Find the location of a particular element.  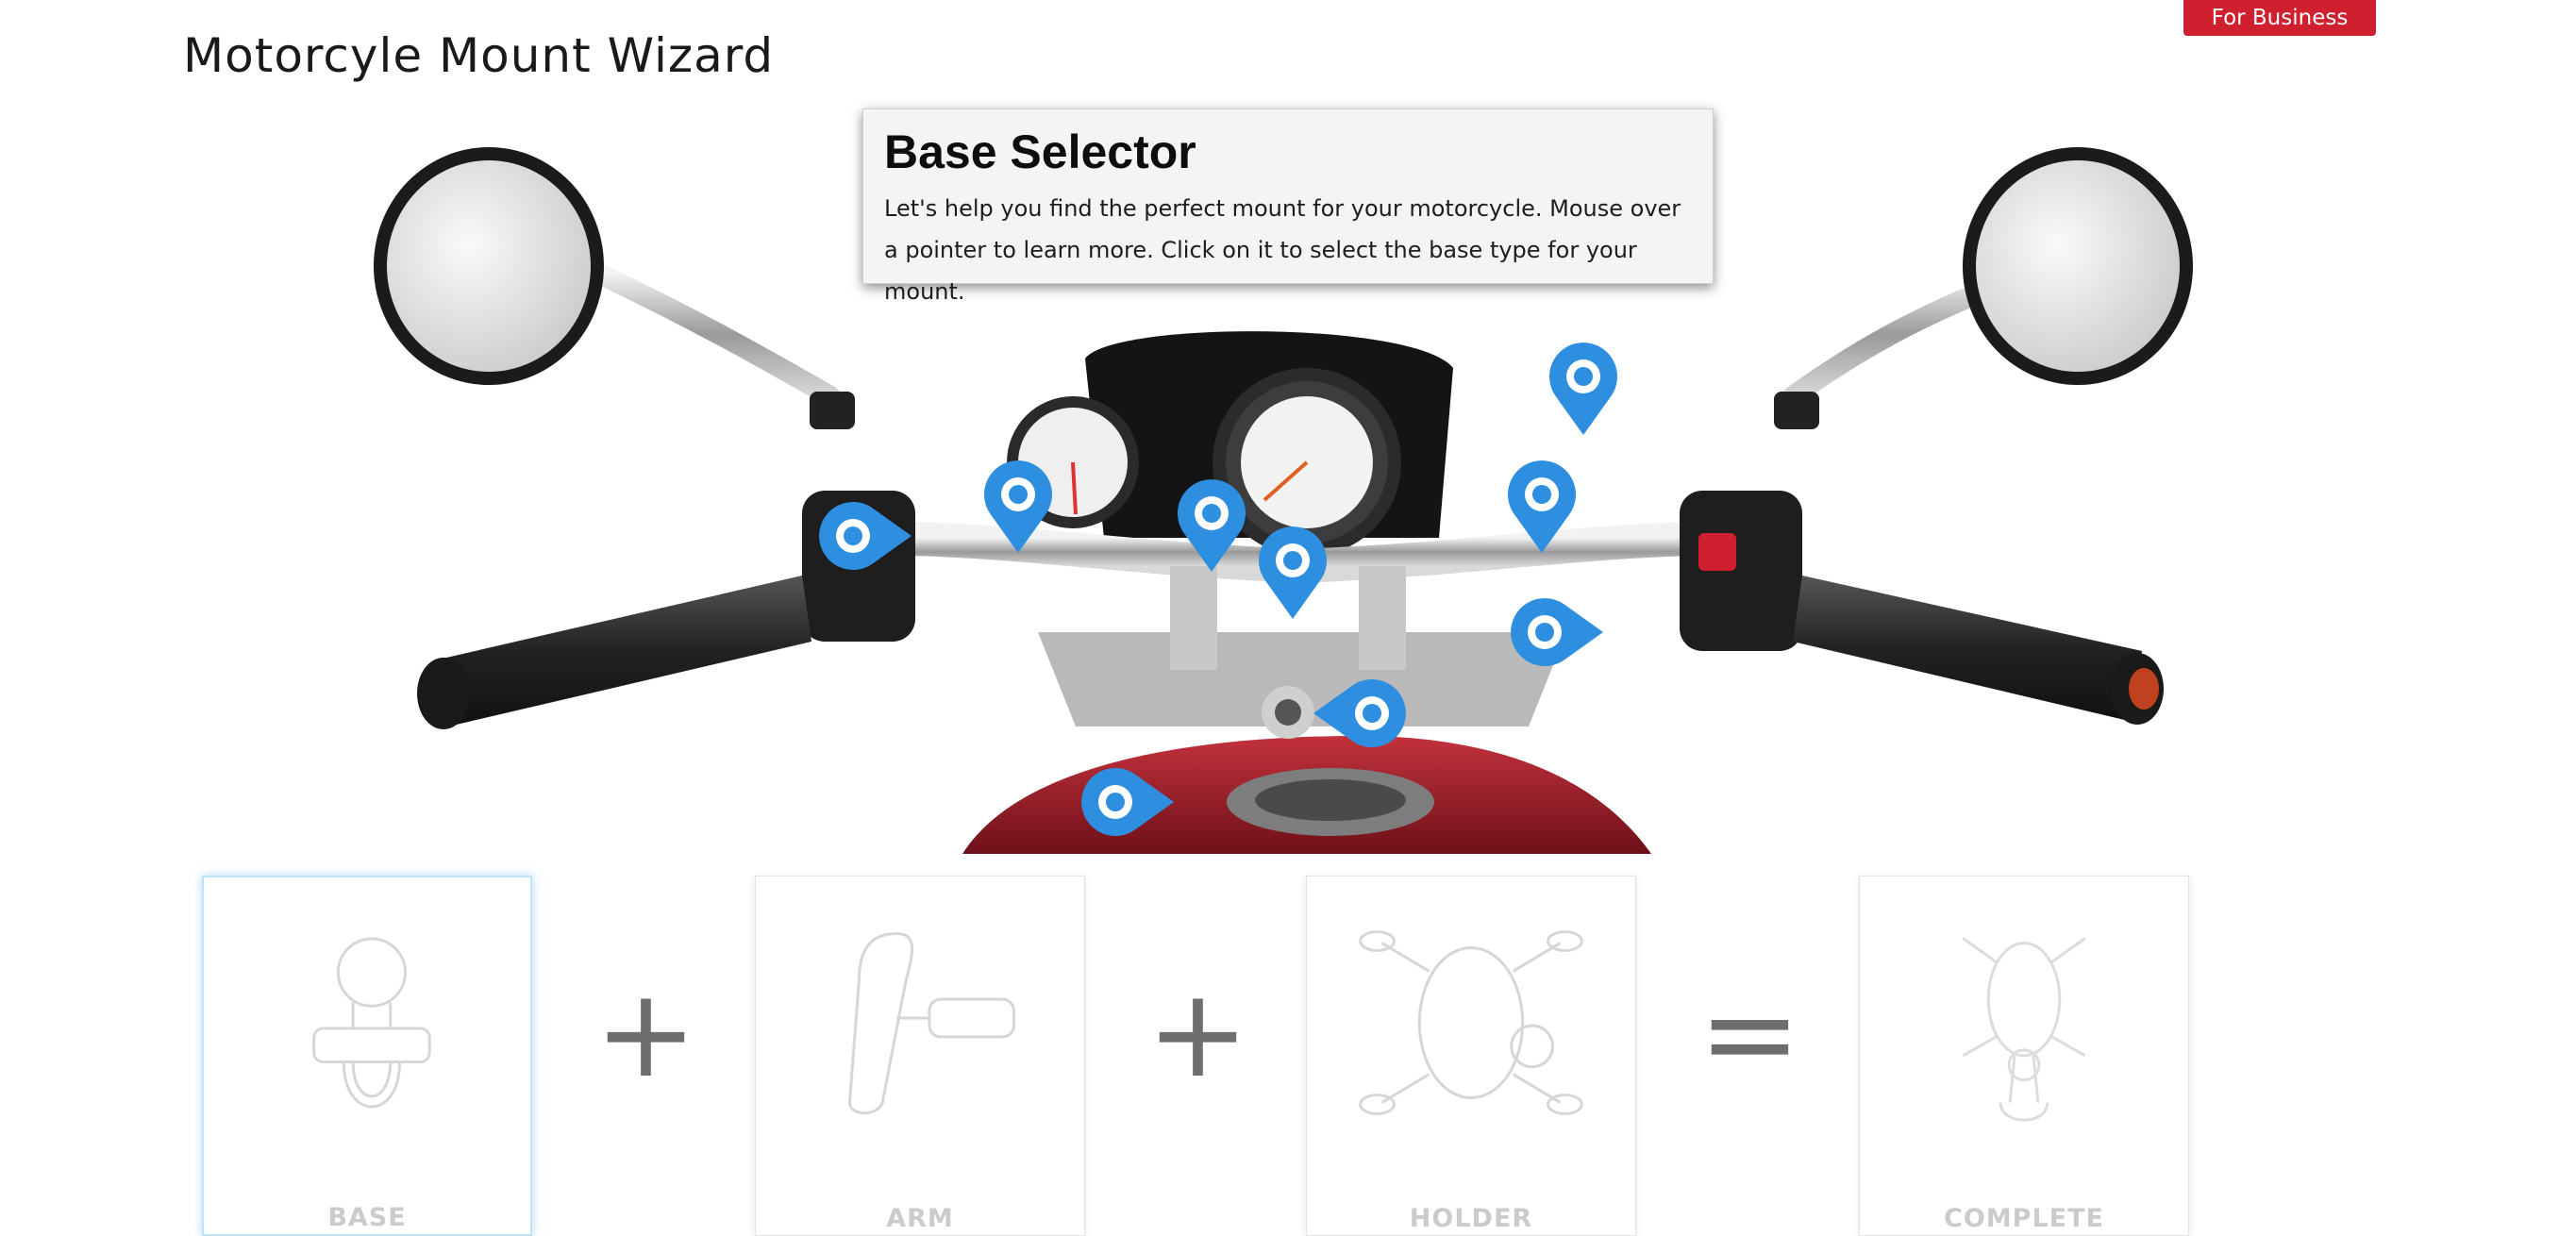

step-card-holder: HOLDER is located at coordinates (1471, 1056).